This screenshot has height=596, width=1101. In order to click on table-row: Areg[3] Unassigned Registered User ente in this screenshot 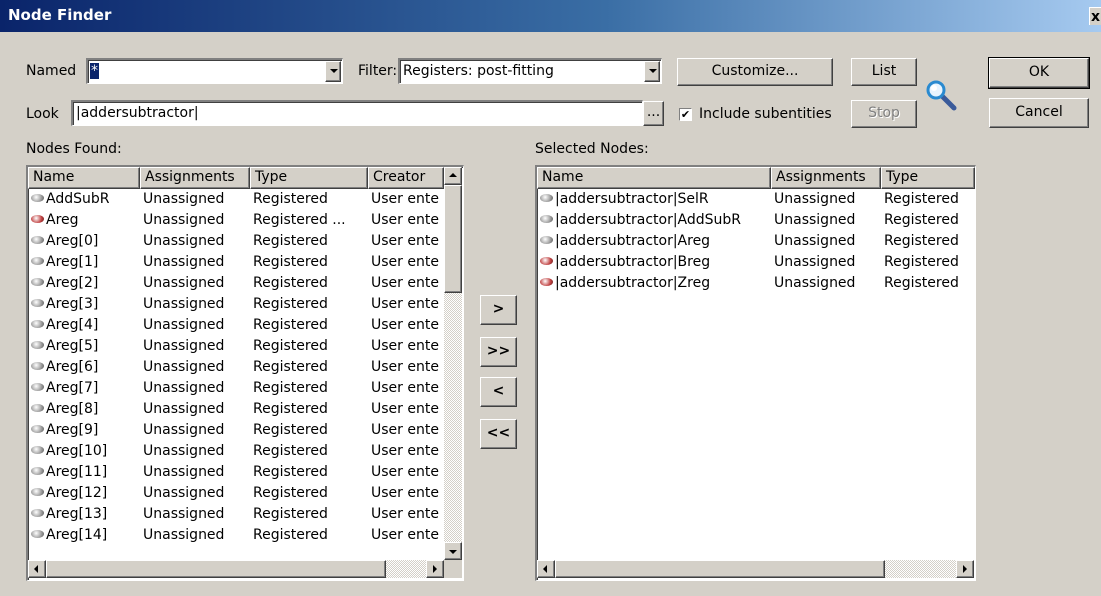, I will do `click(245, 304)`.